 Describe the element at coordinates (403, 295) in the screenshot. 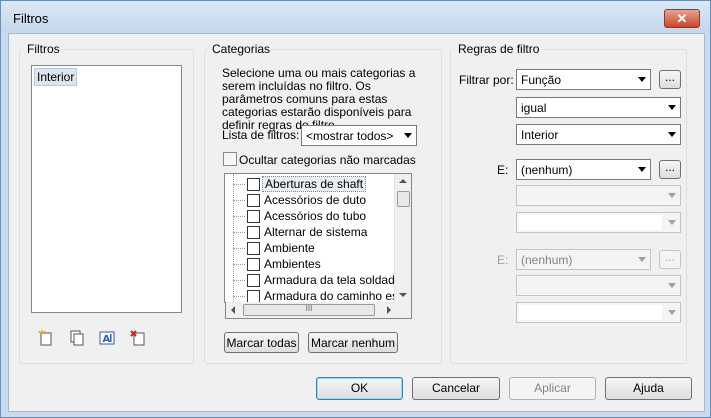

I see `scroll-down-icon` at that location.